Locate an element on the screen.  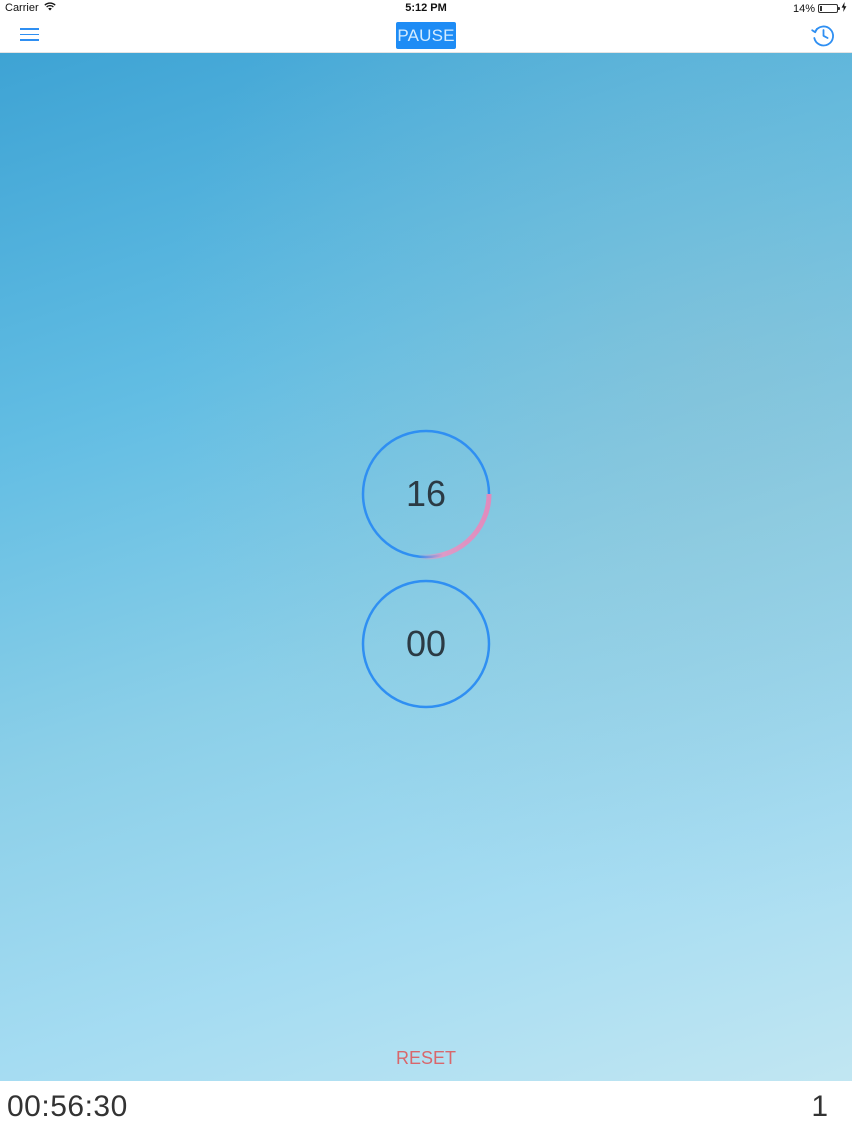
nav-bar: PAUSE is located at coordinates (426, 35).